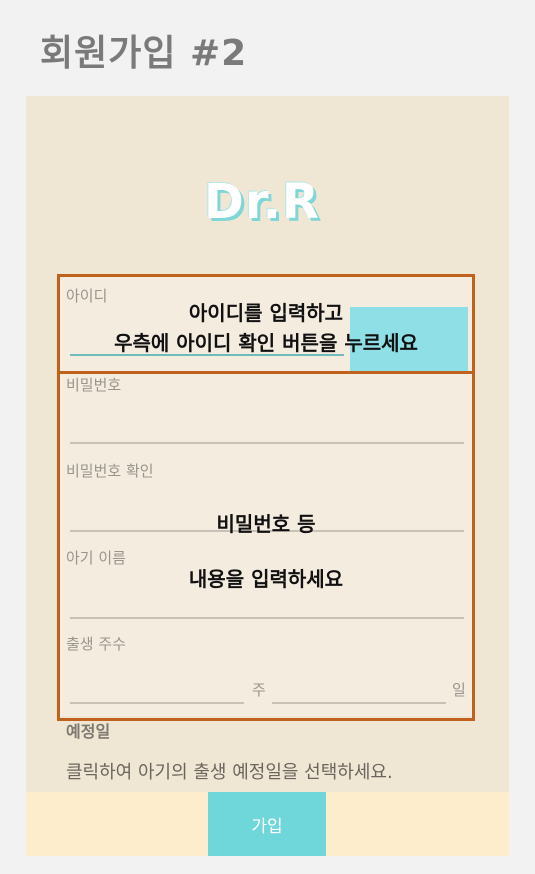 This screenshot has height=874, width=535. What do you see at coordinates (88, 731) in the screenshot?
I see `due-date-label: 예정일` at bounding box center [88, 731].